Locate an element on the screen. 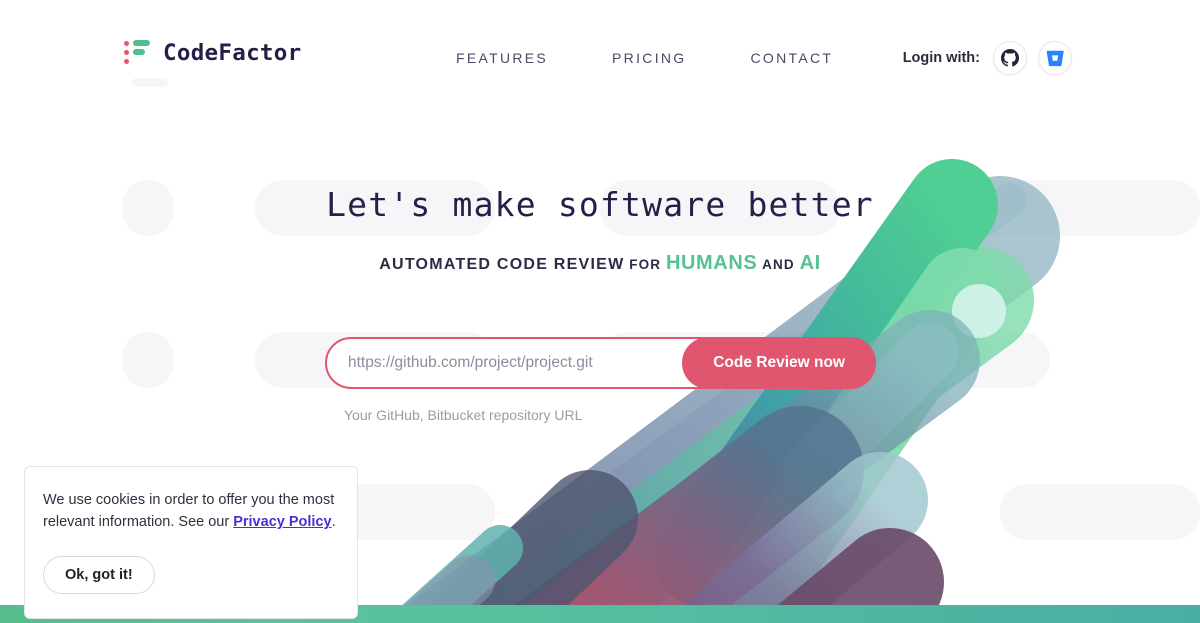  main-navigation: FEATURES PRICING CONTACT is located at coordinates (644, 58).